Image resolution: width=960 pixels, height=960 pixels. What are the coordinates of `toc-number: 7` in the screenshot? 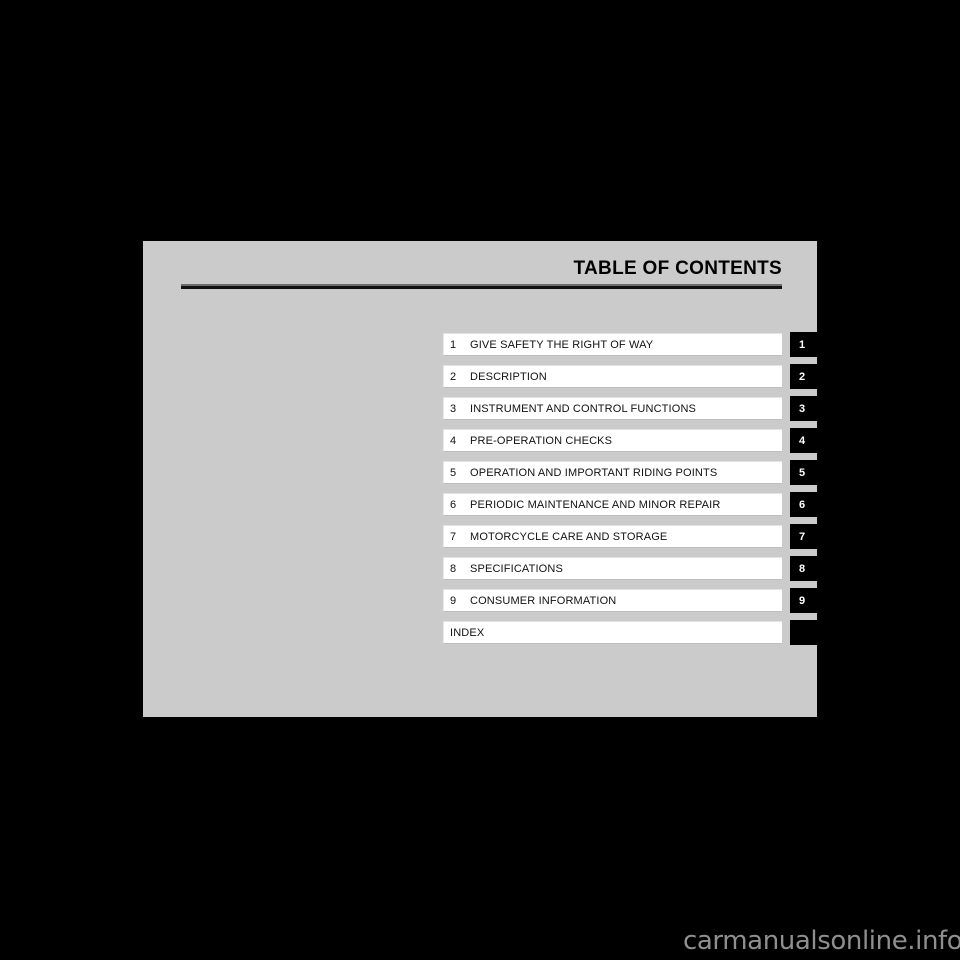 It's located at (453, 536).